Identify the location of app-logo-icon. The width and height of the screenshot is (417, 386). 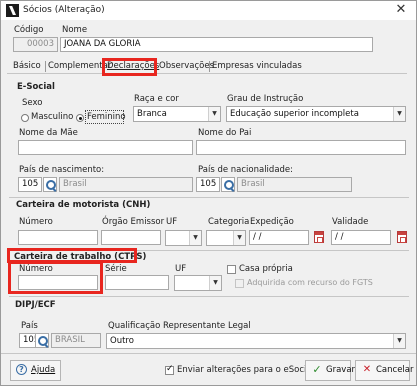
(12, 10).